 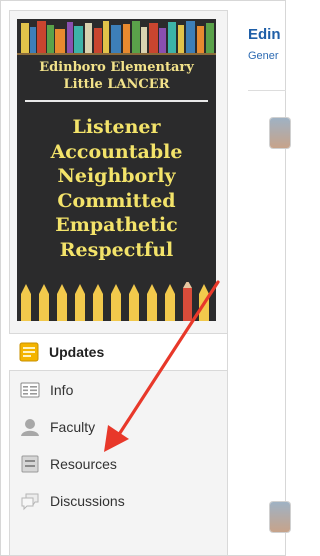 What do you see at coordinates (263, 56) in the screenshot?
I see `group-subtitle: Gener` at bounding box center [263, 56].